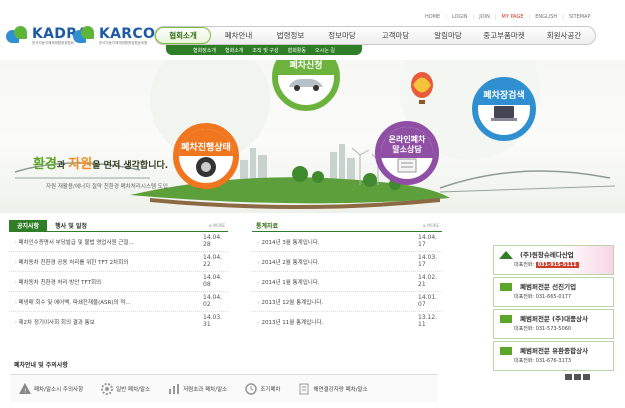 This screenshot has width=625, height=408. Describe the element at coordinates (553, 260) in the screenshot. I see `ad-banner: (주)원창슈레다산업 대표전화: 031-915-5111` at that location.